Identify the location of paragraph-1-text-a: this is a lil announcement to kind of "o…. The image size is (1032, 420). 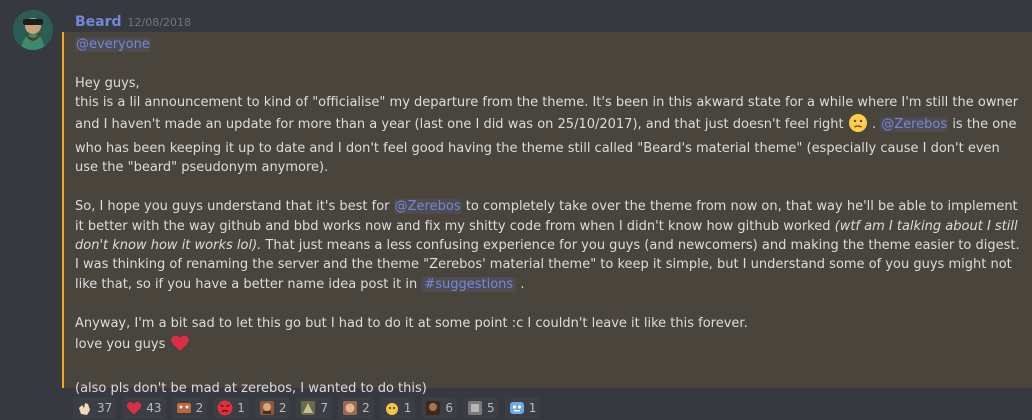
(547, 113).